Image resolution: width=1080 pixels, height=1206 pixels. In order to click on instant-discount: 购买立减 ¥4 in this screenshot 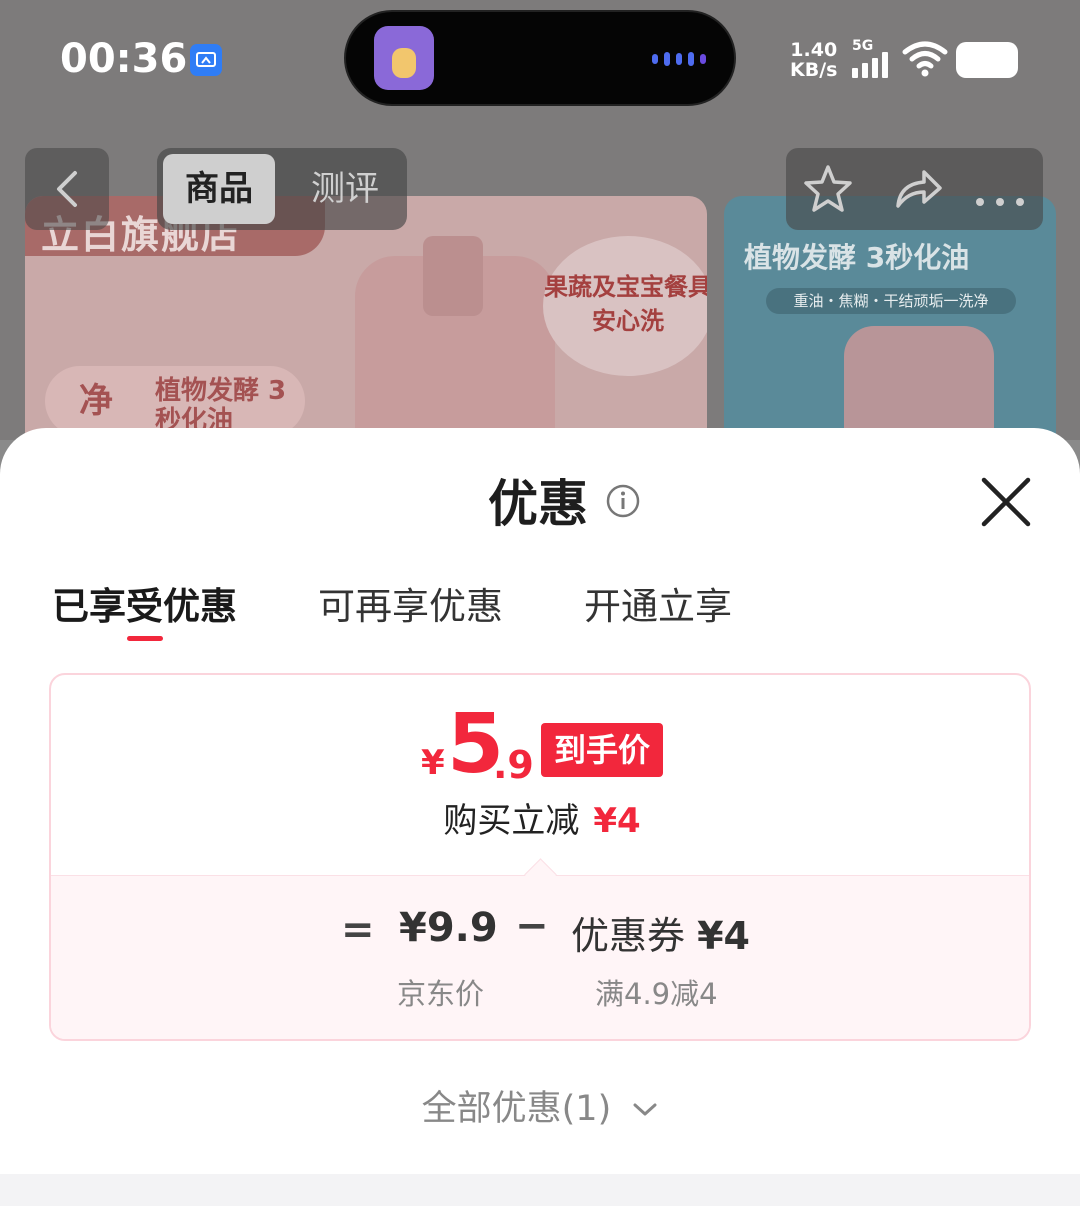, I will do `click(540, 817)`.